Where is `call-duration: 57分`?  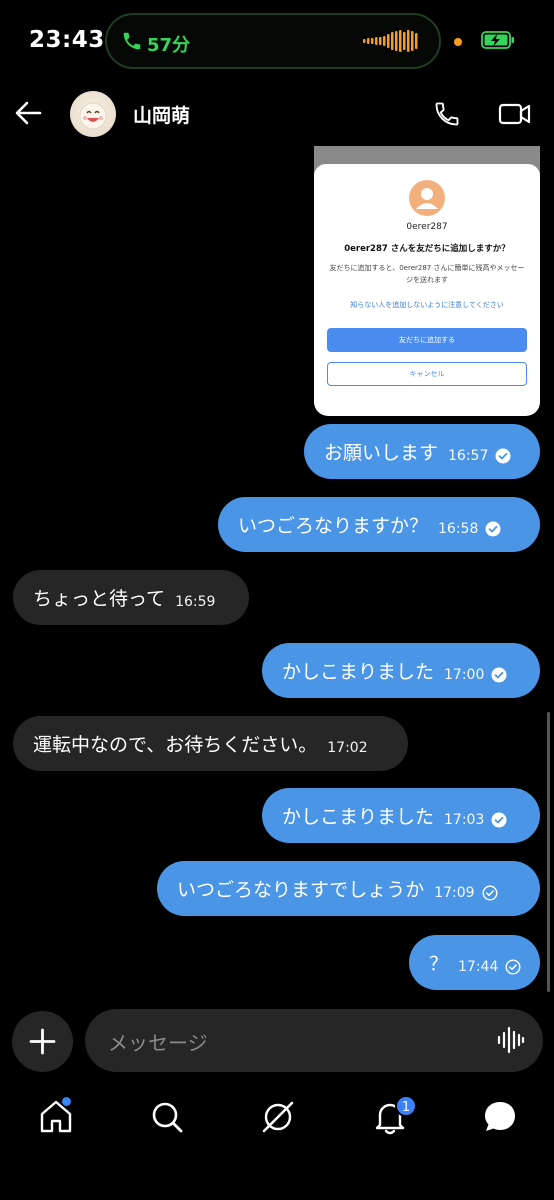
call-duration: 57分 is located at coordinates (169, 45).